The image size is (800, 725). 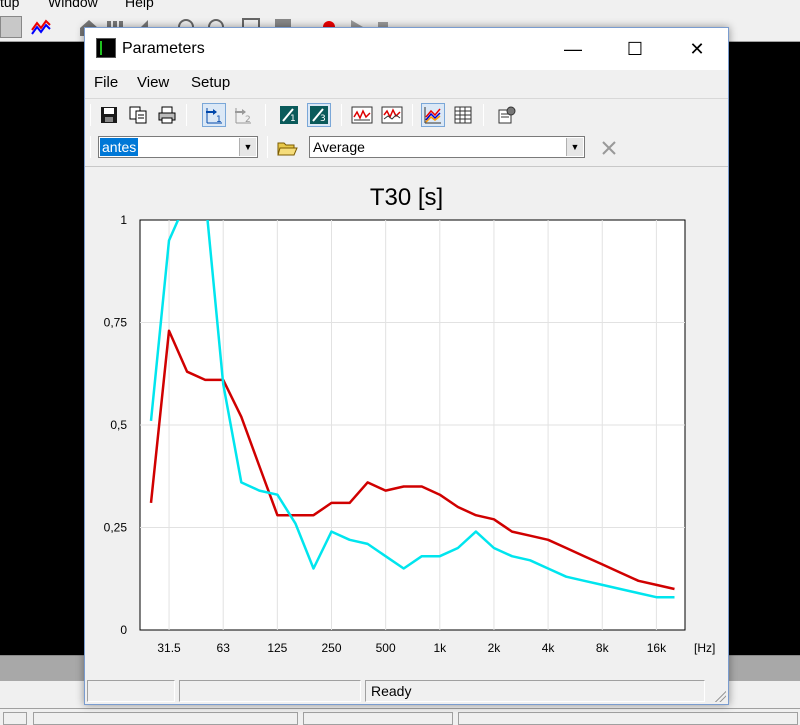 I want to click on band-1-3-icon: 3, so click(x=319, y=115).